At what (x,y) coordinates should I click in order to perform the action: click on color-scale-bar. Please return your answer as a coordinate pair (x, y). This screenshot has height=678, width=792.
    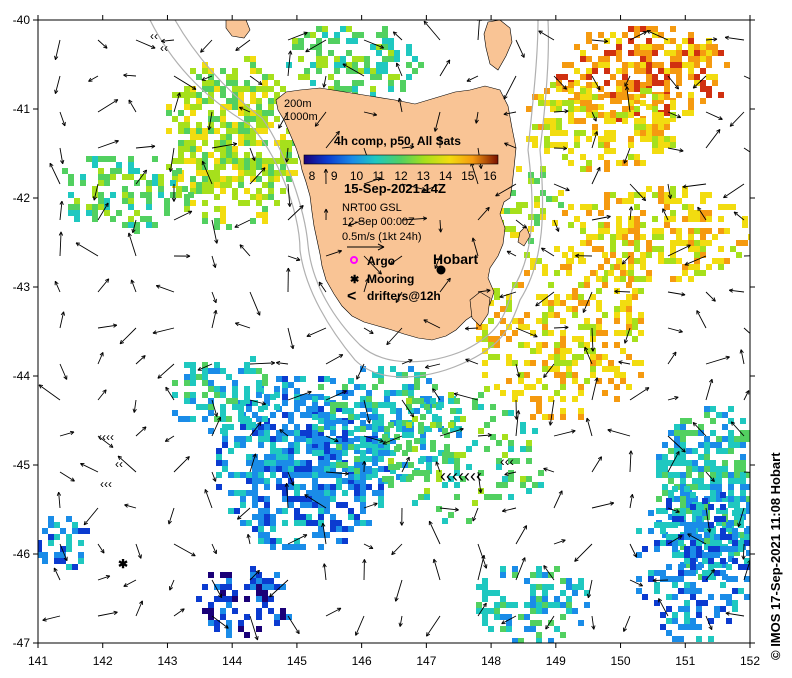
    Looking at the image, I should click on (401, 159).